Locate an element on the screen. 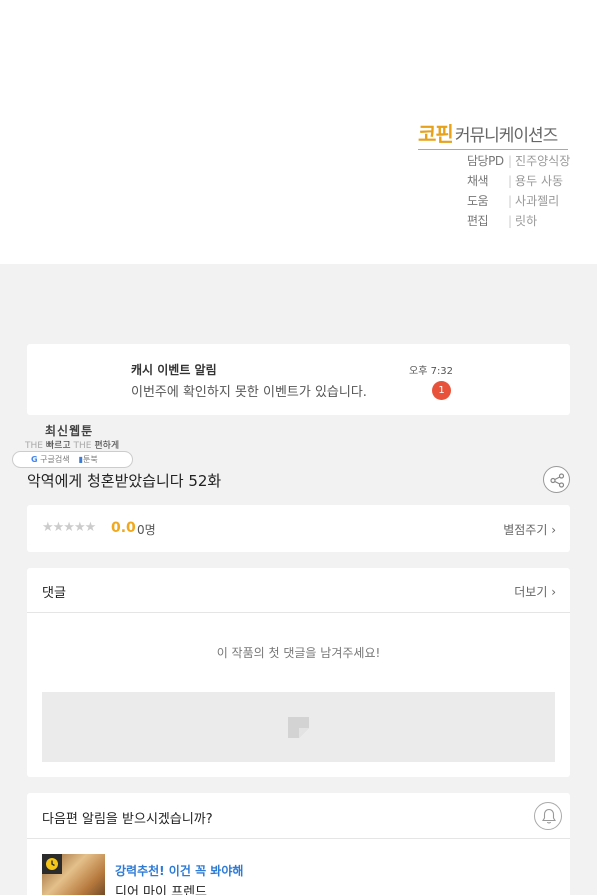 This screenshot has height=895, width=597. share-icon is located at coordinates (557, 480).